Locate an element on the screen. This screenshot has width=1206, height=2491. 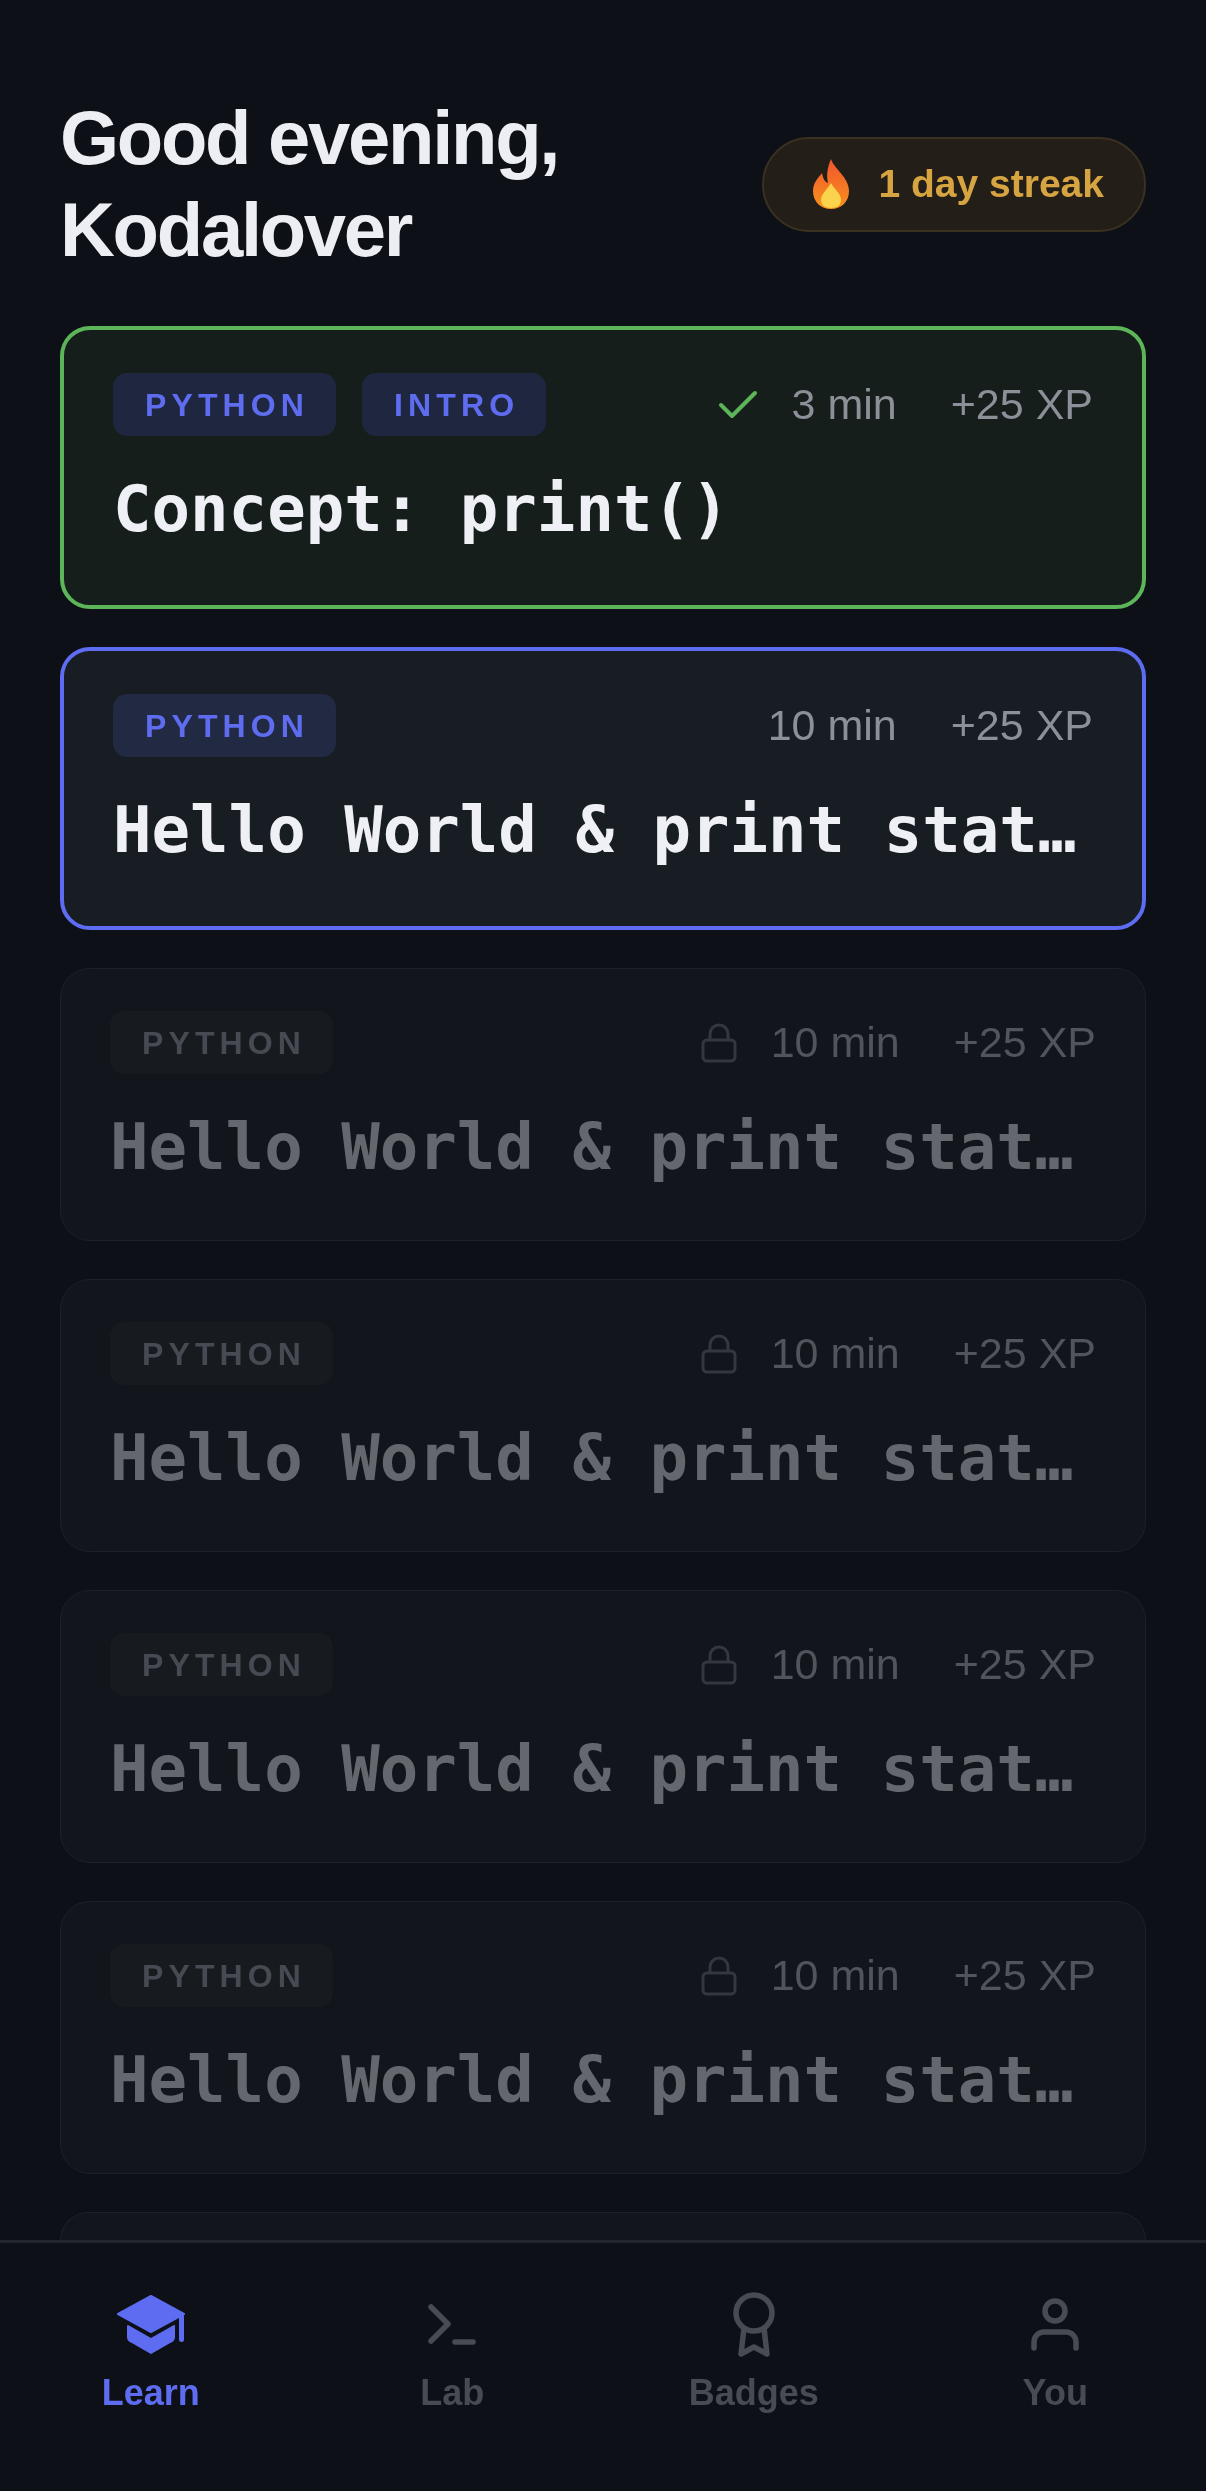
check-icon is located at coordinates (737, 404).